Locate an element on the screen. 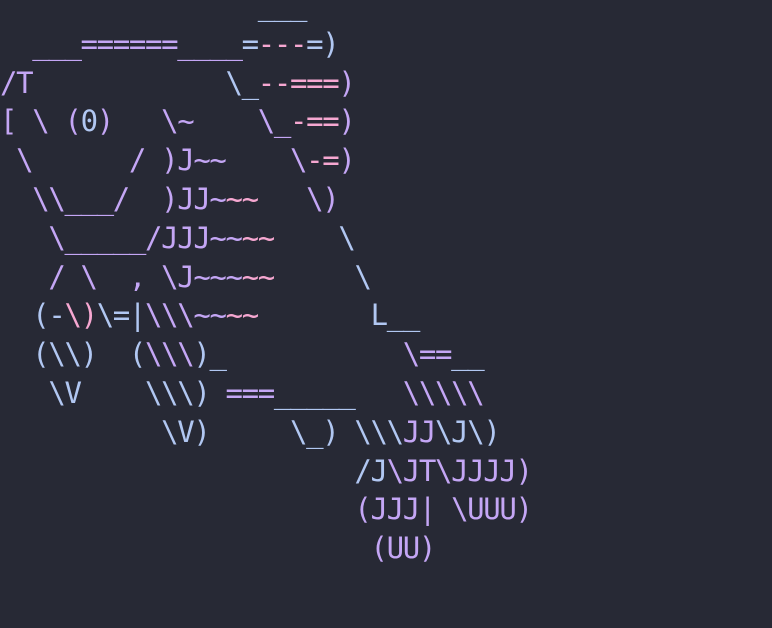 The height and width of the screenshot is (628, 772). art-segment: (- is located at coordinates (33, 315).